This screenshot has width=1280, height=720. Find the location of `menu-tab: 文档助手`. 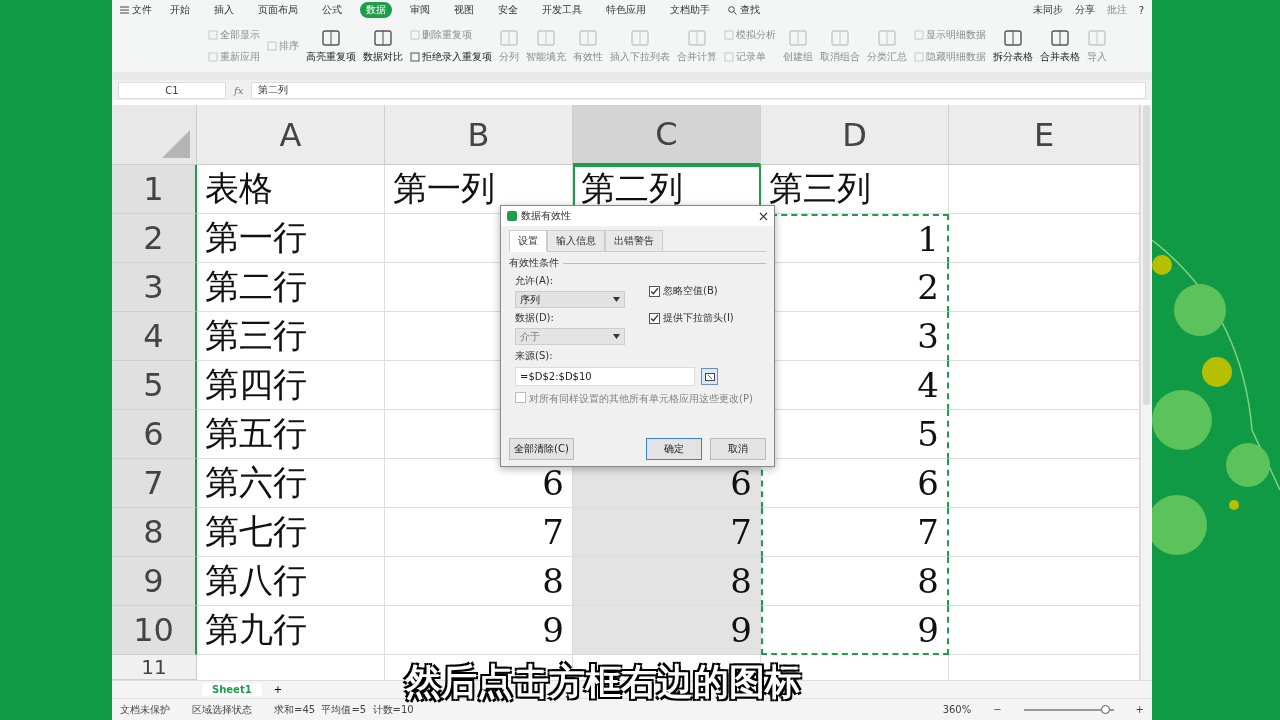

menu-tab: 文档助手 is located at coordinates (690, 10).